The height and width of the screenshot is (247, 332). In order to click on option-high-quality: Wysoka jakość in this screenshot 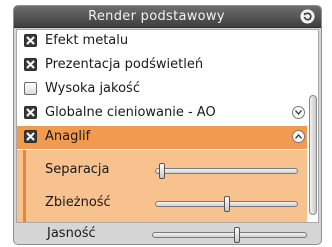, I will do `click(162, 89)`.